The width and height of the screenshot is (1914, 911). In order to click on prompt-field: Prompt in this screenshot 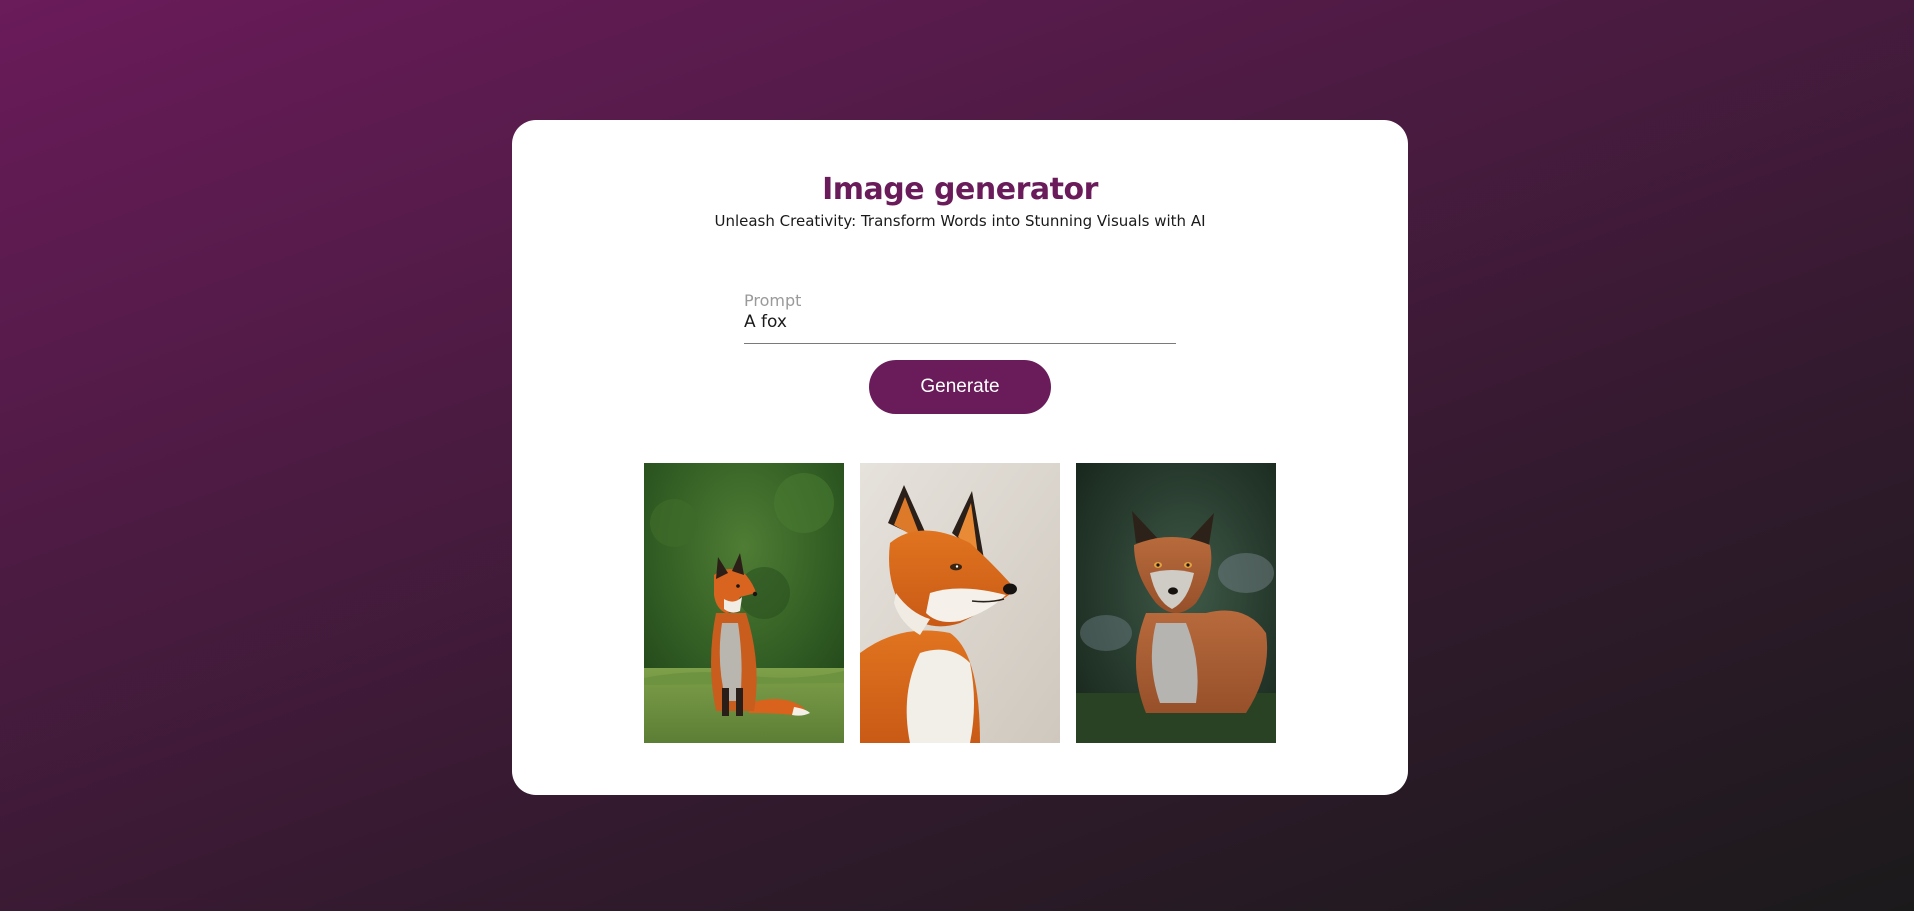, I will do `click(960, 317)`.